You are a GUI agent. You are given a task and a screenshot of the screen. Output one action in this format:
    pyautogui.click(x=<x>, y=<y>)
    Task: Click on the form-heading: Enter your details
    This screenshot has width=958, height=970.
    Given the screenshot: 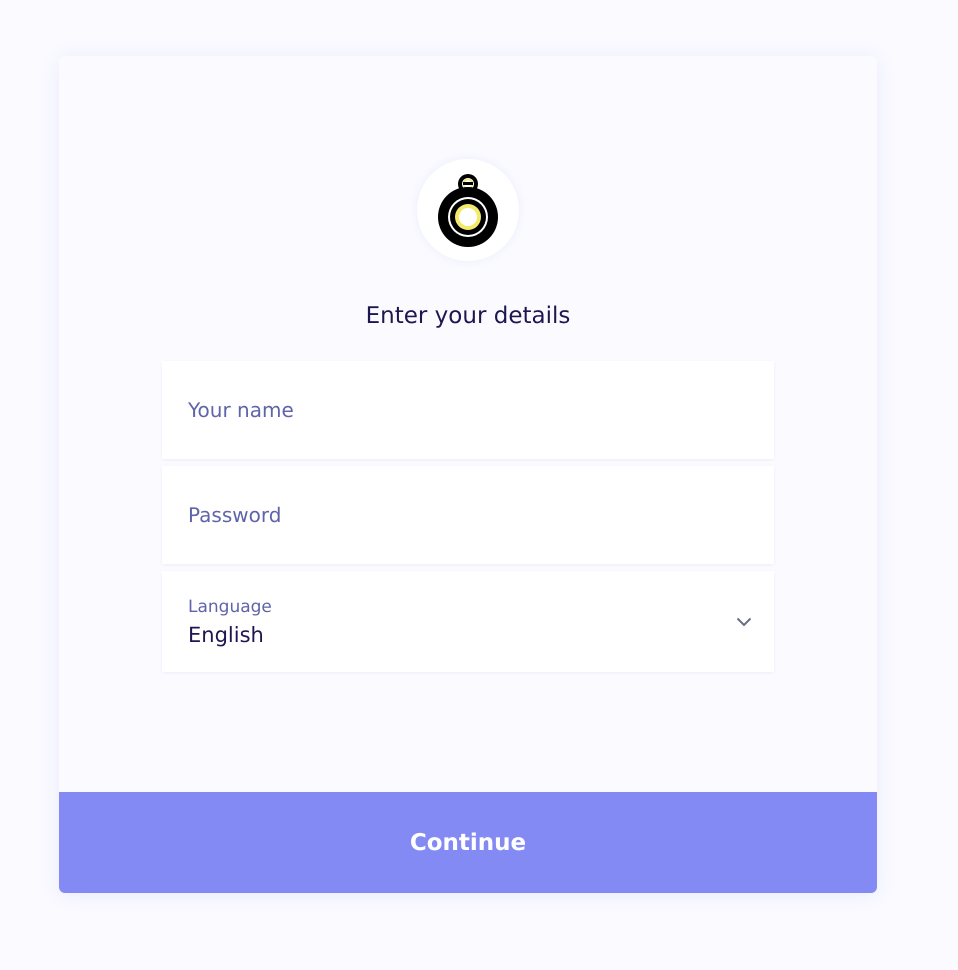 What is the action you would take?
    pyautogui.click(x=468, y=316)
    